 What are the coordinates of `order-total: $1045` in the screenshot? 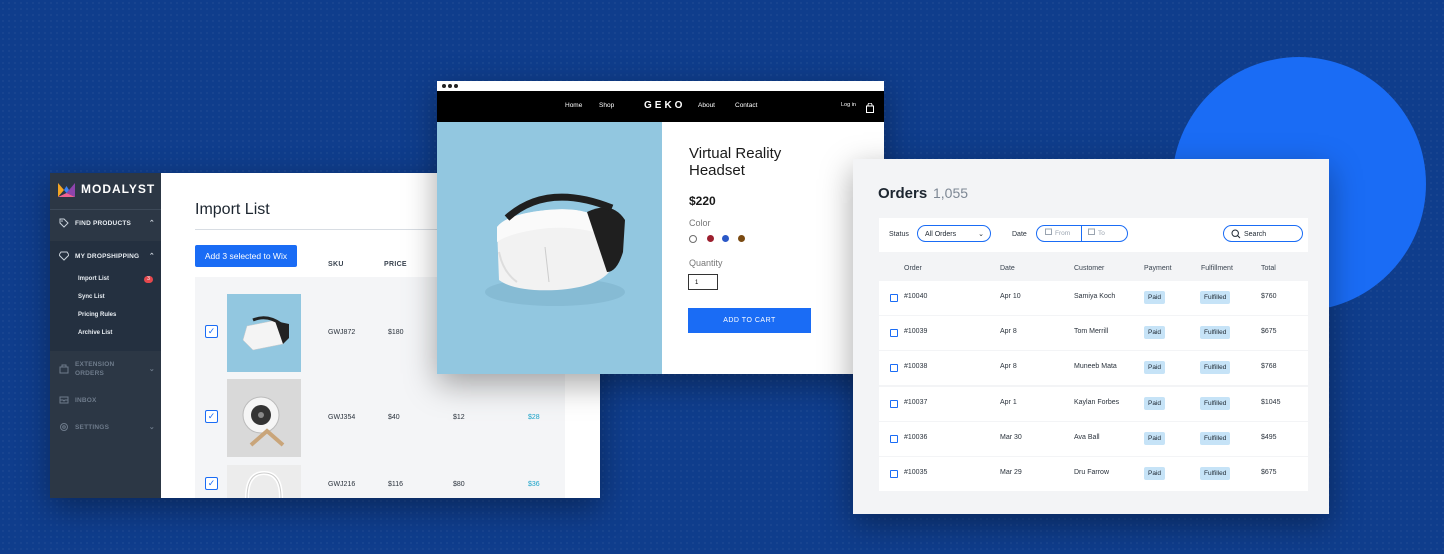 It's located at (1271, 402).